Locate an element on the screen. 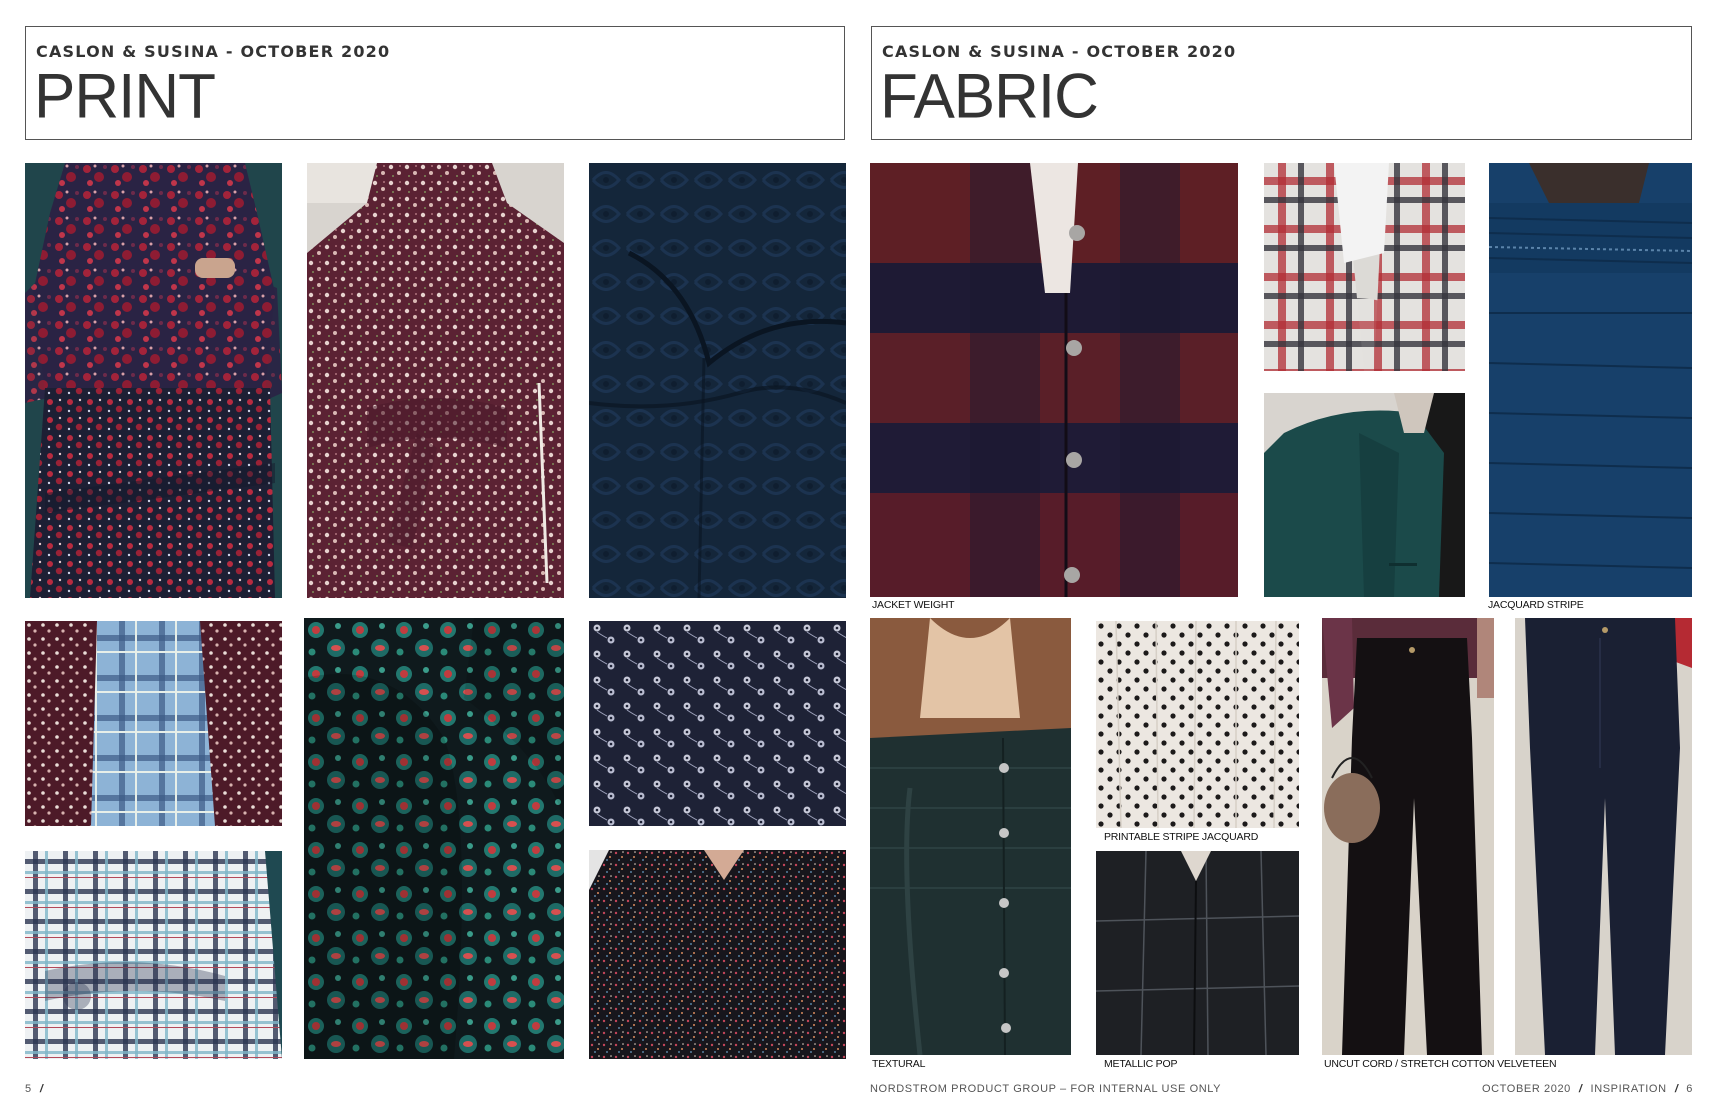 This screenshot has height=1106, width=1709. photo-plaid-shirt-dress is located at coordinates (153, 955).